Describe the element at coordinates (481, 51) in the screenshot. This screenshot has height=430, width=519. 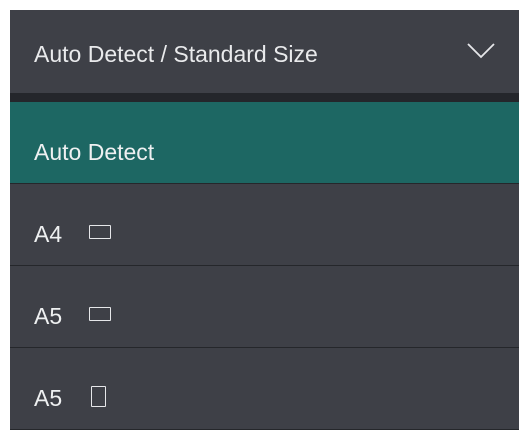
I see `chevron-down-icon` at that location.